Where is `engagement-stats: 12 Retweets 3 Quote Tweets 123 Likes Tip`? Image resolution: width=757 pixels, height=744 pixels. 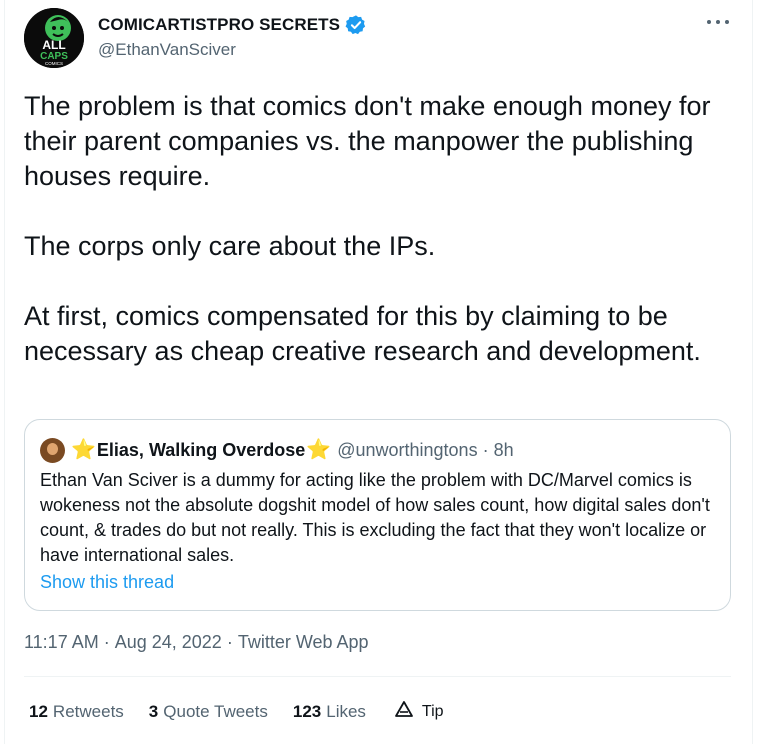
engagement-stats: 12 Retweets 3 Quote Tweets 123 Likes Tip is located at coordinates (236, 711).